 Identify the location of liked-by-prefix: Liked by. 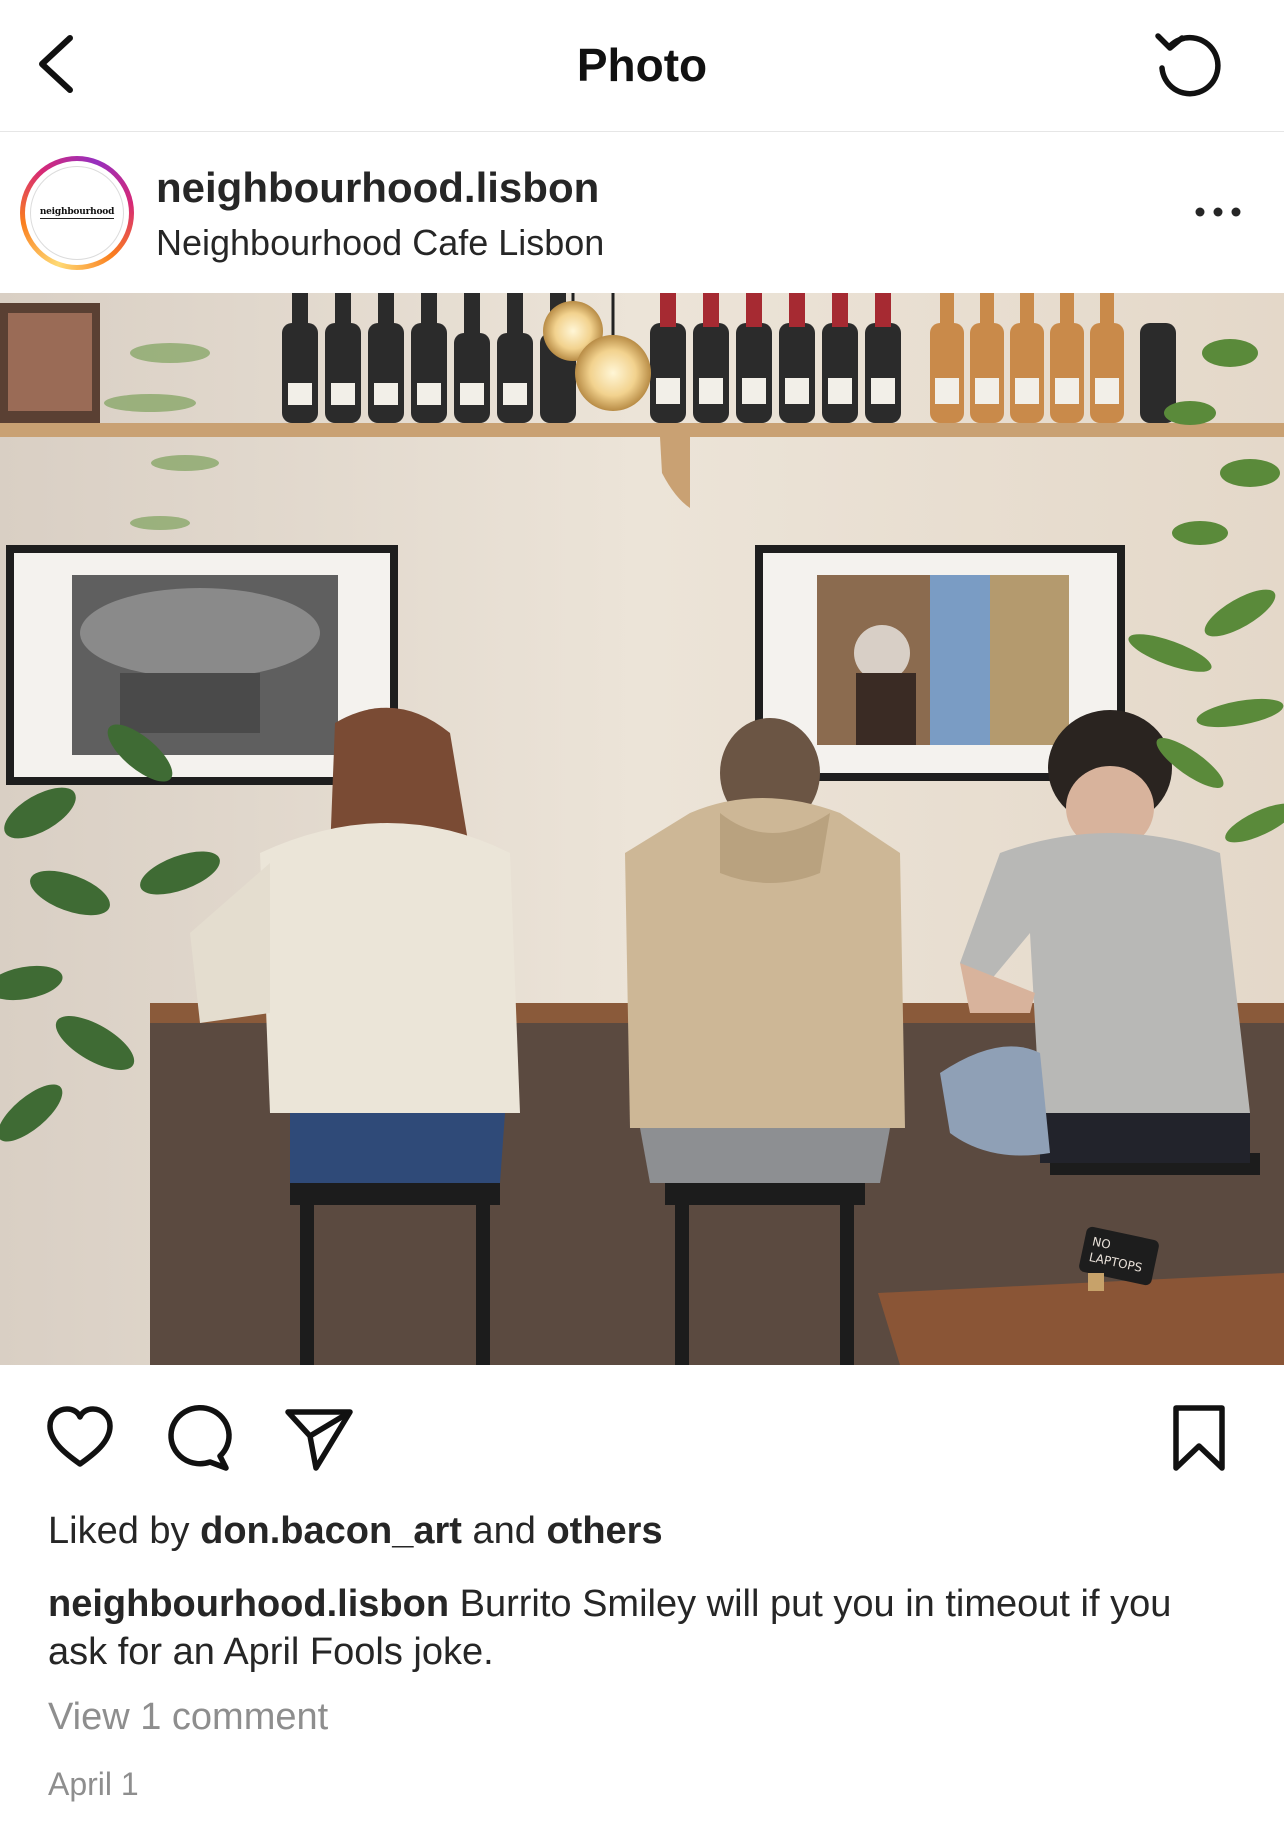
(119, 1531).